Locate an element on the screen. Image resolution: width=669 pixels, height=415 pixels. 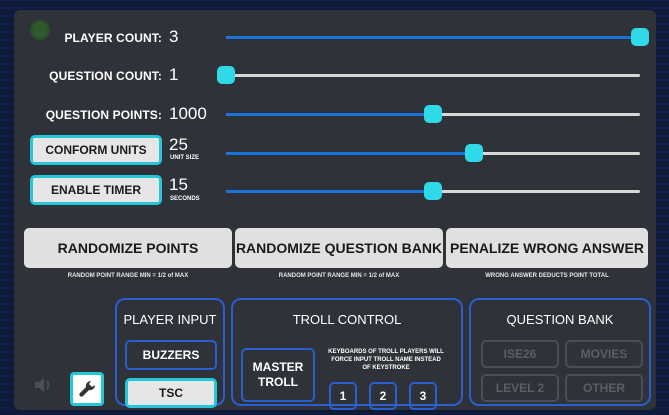
question-bank-item-movies: MOVIES is located at coordinates (604, 354).